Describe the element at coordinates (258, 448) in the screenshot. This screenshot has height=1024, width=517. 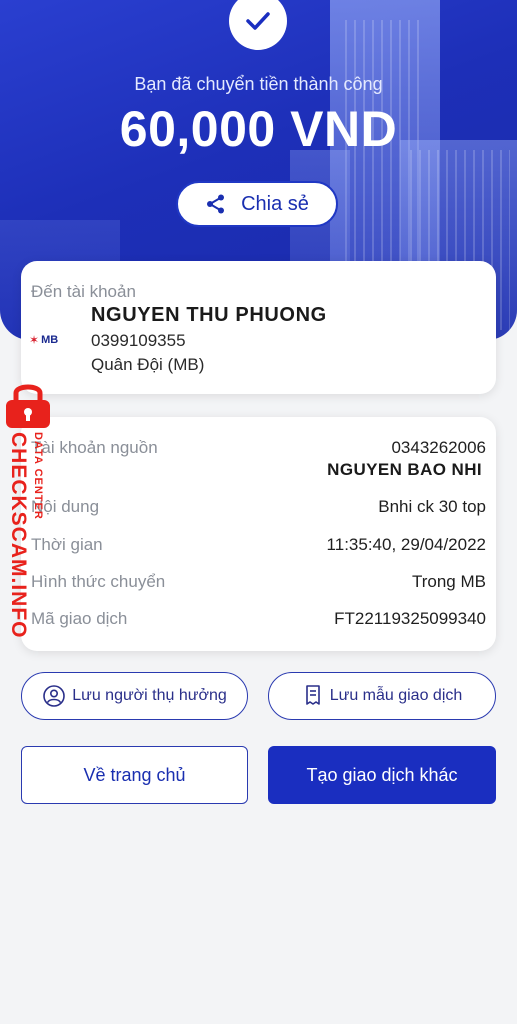
I see `source-account-row: Tài khoản nguồn 0343262006` at that location.